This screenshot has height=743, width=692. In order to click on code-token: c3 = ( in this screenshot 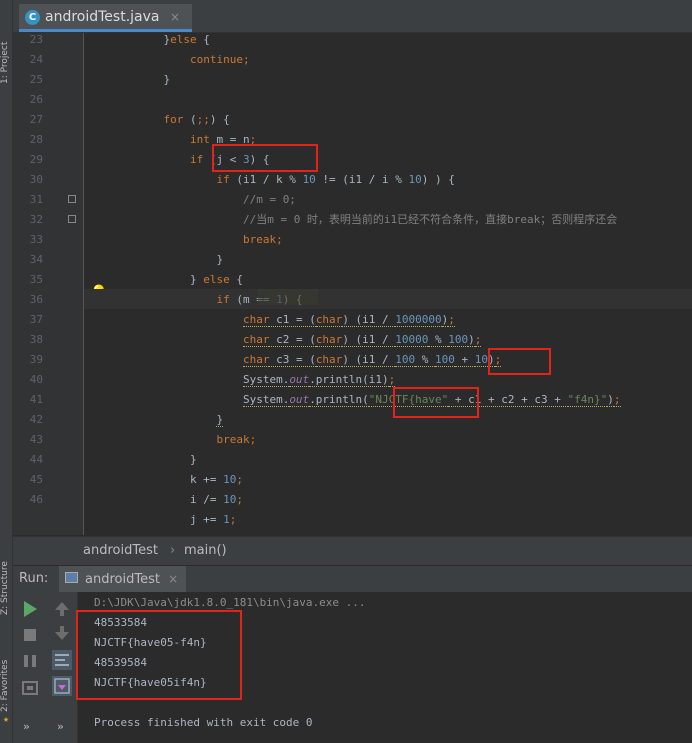, I will do `click(292, 360)`.